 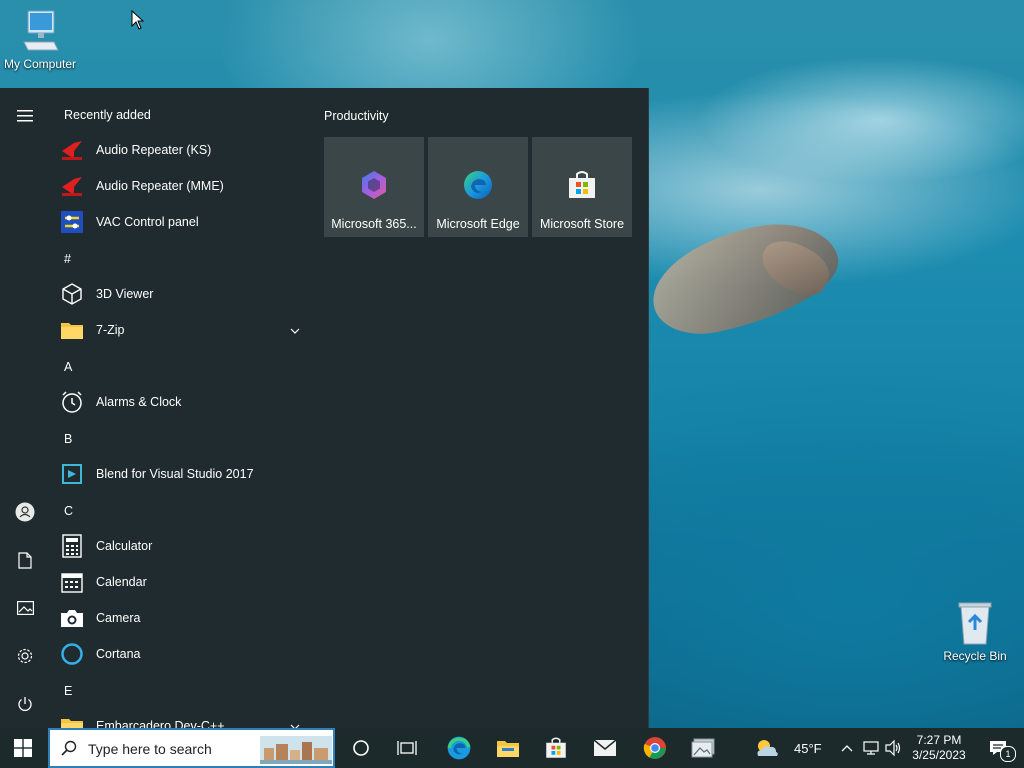 What do you see at coordinates (68, 511) in the screenshot?
I see `letter-header-c: C` at bounding box center [68, 511].